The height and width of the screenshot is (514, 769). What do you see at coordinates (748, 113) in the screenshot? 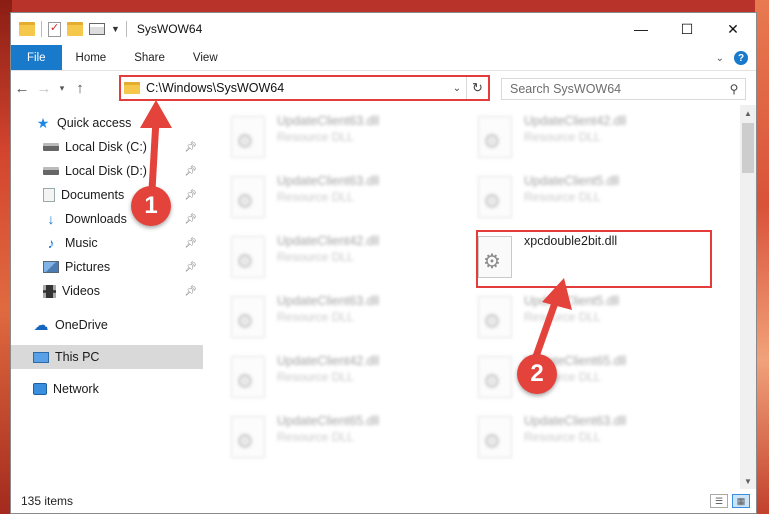
I see `scroll-up-arrow-icon: ▲` at bounding box center [748, 113].